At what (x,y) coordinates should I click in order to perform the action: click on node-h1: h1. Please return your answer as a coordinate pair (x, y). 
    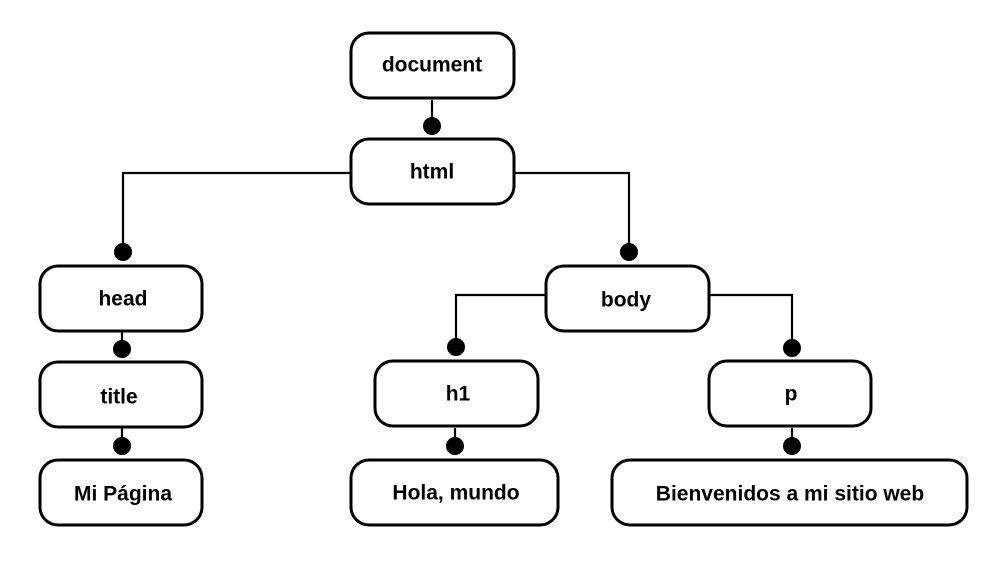
    Looking at the image, I should click on (456, 393).